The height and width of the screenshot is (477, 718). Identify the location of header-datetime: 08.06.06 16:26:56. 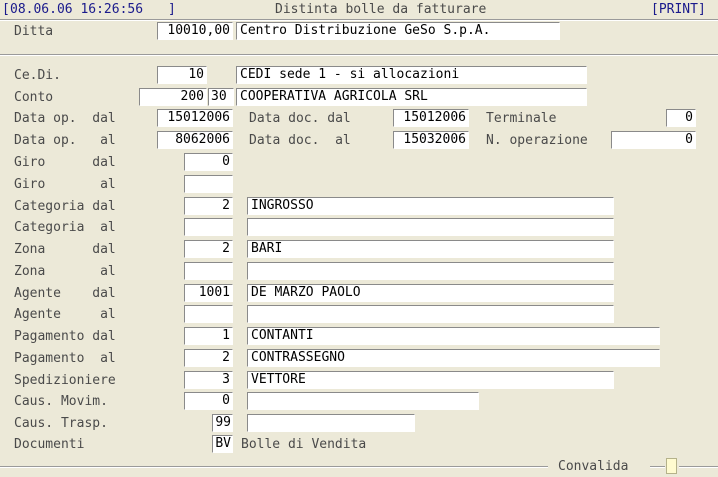
(77, 9).